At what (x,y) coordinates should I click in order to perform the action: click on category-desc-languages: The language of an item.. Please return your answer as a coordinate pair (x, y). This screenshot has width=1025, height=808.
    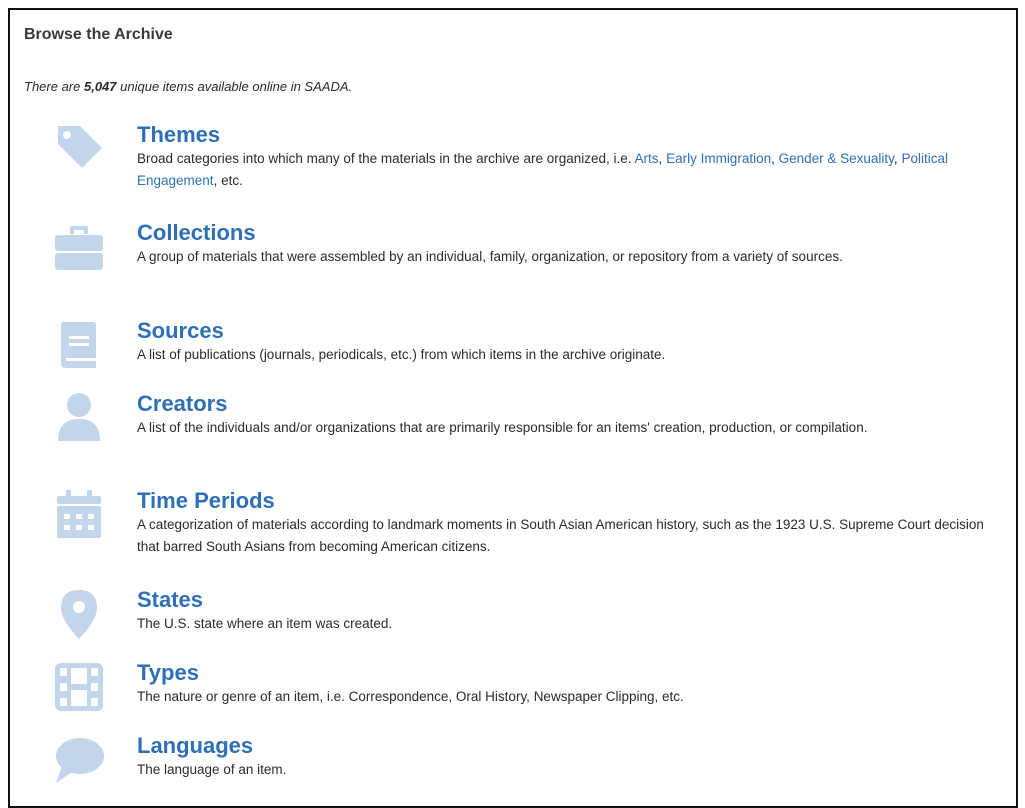
    Looking at the image, I should click on (212, 769).